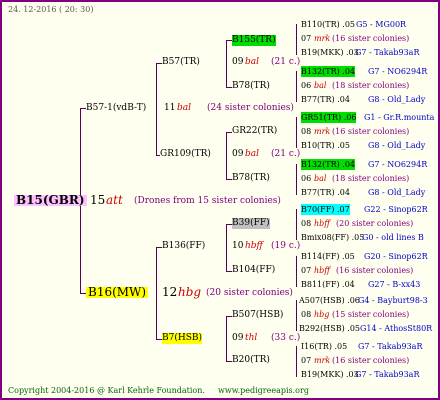 Image resolution: width=440 pixels, height=400 pixels. What do you see at coordinates (393, 237) in the screenshot?
I see `c2r: G0 - old lines B` at bounding box center [393, 237].